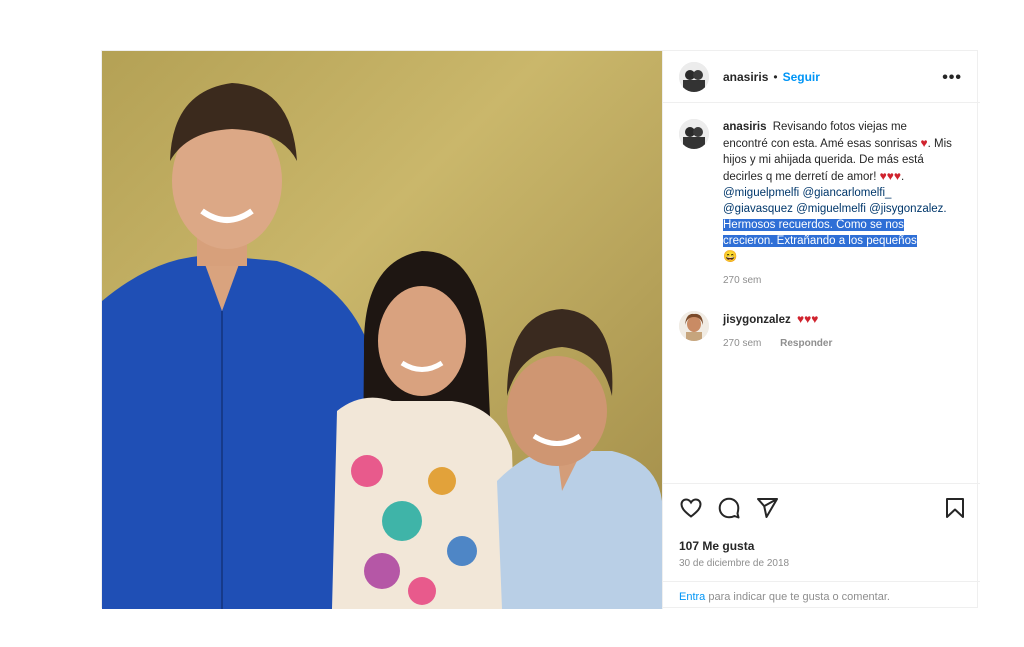 This screenshot has height=647, width=1024. I want to click on post-date: 30 de diciembre de 2018, so click(734, 563).